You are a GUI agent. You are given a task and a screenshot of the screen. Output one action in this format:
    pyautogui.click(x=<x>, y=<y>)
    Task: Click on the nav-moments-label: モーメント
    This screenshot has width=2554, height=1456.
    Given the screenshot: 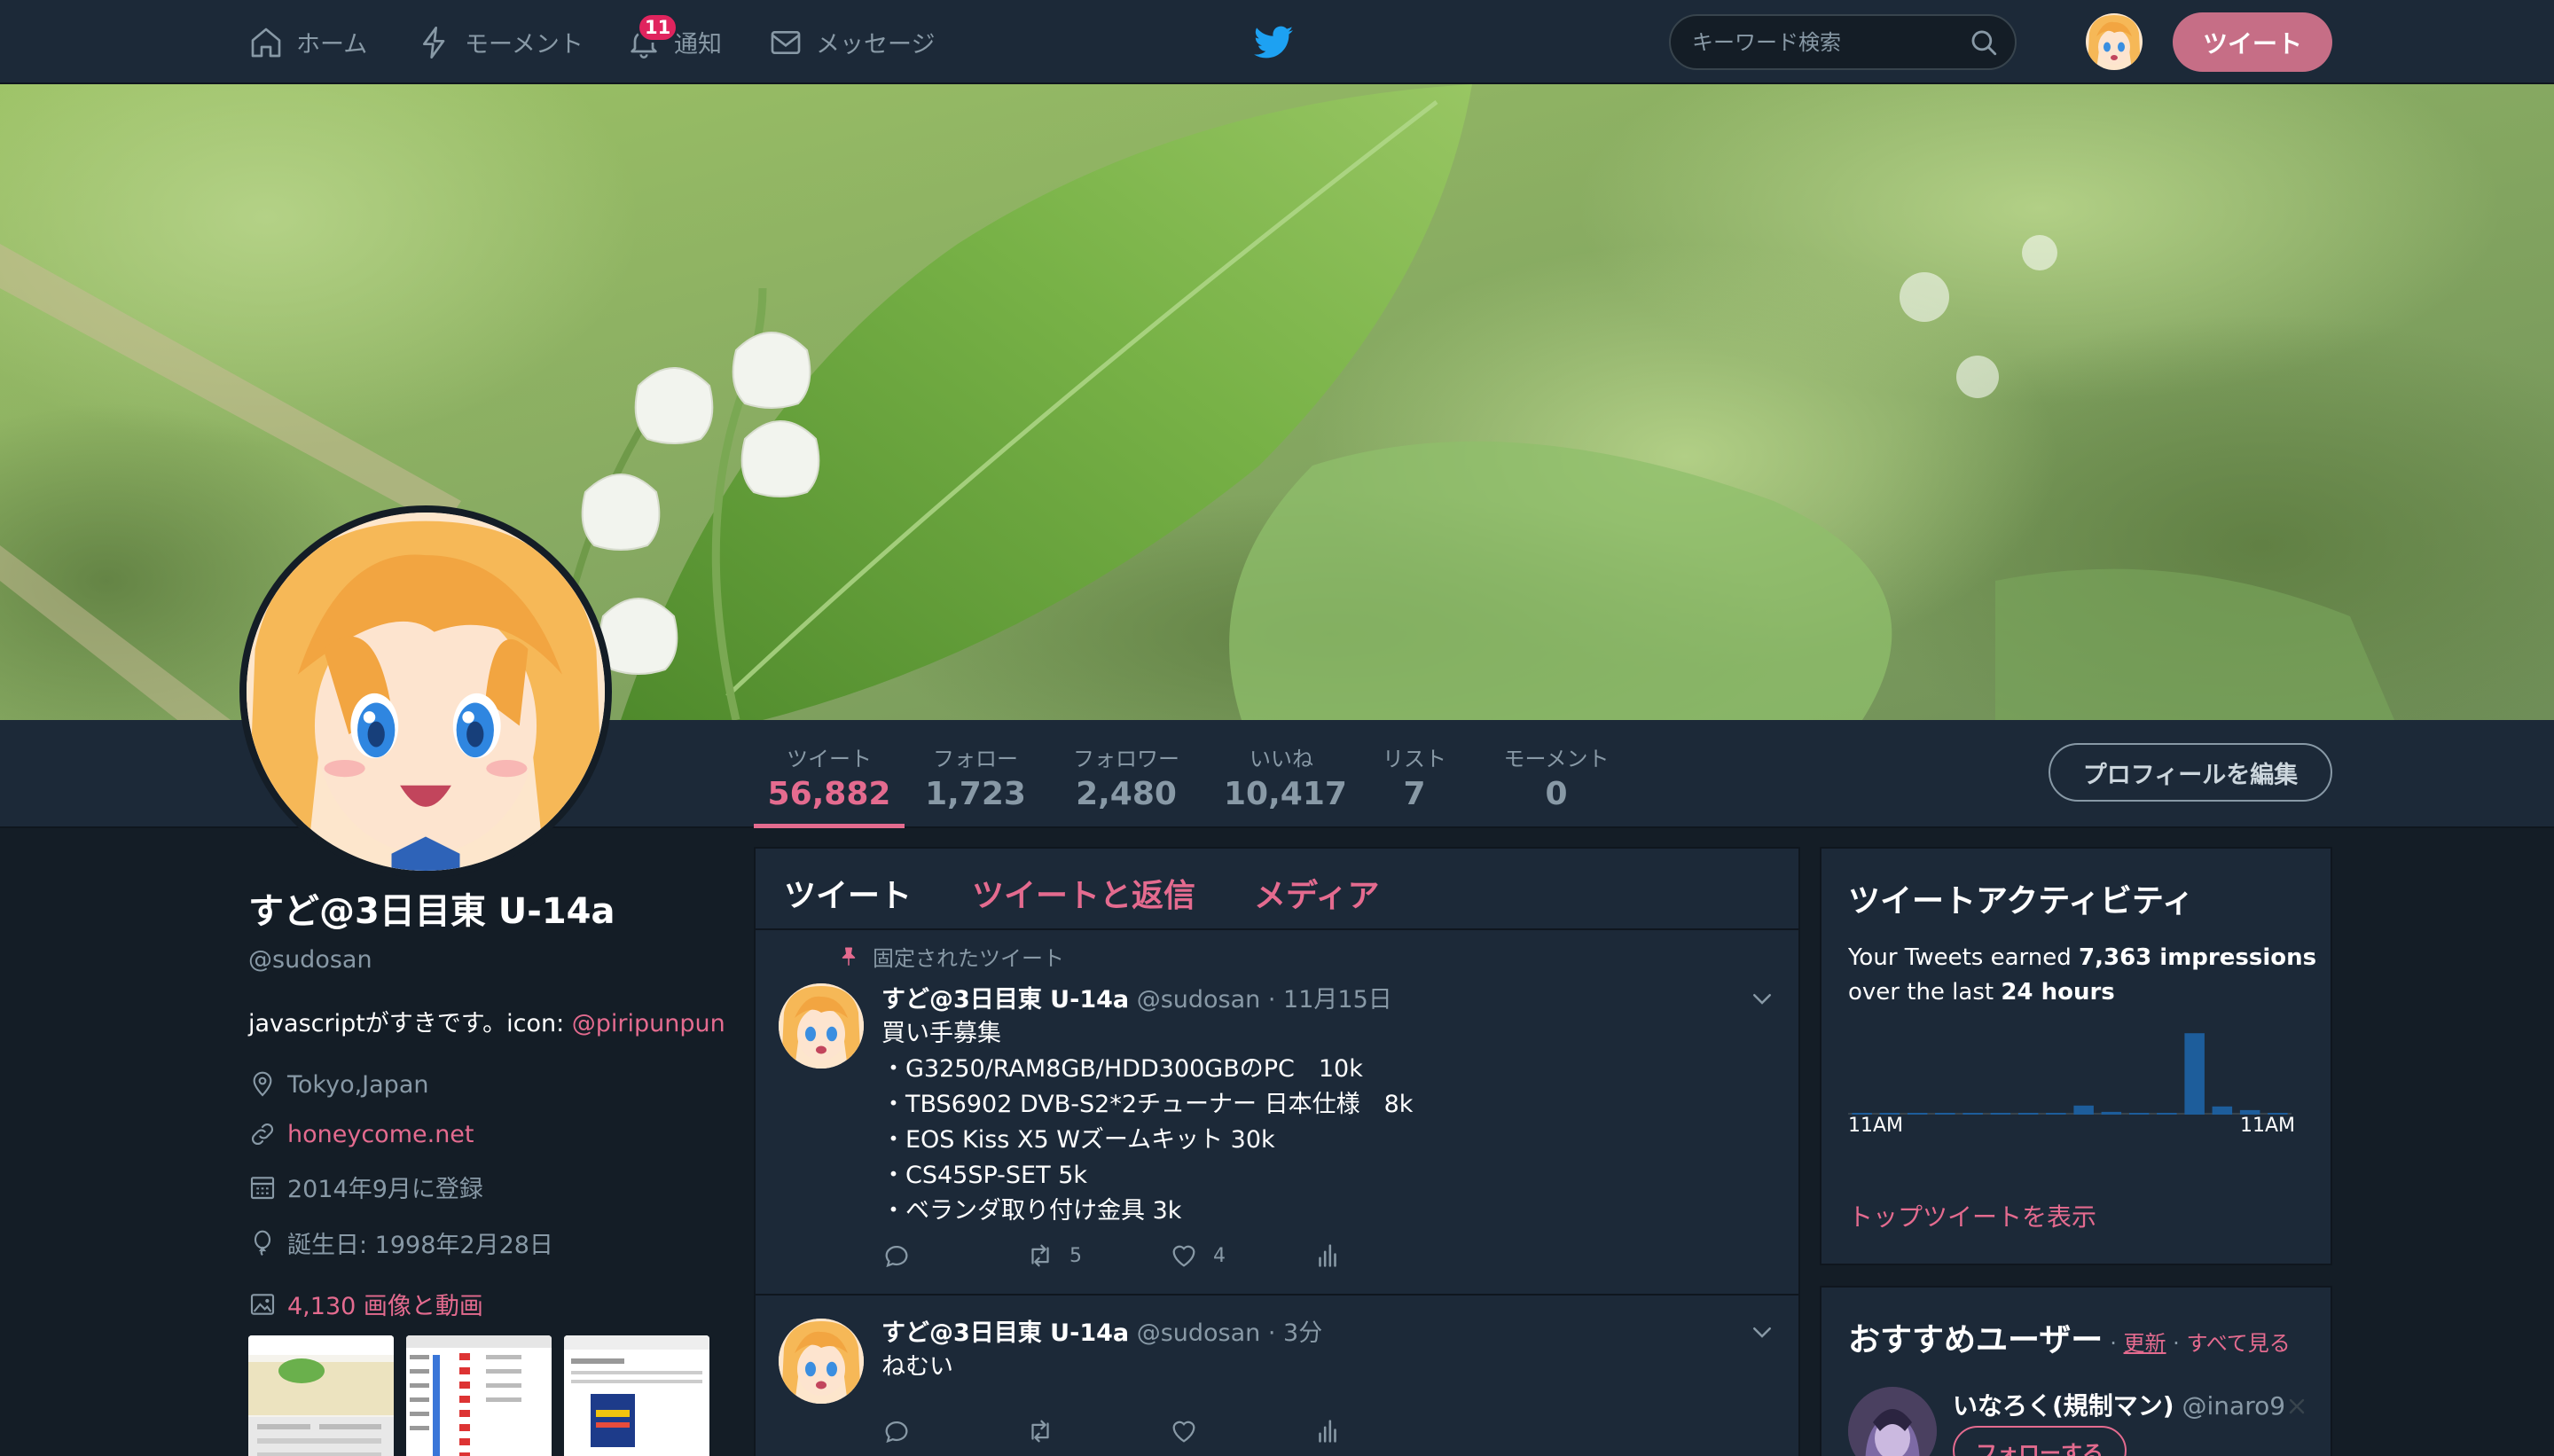 What is the action you would take?
    pyautogui.click(x=524, y=45)
    